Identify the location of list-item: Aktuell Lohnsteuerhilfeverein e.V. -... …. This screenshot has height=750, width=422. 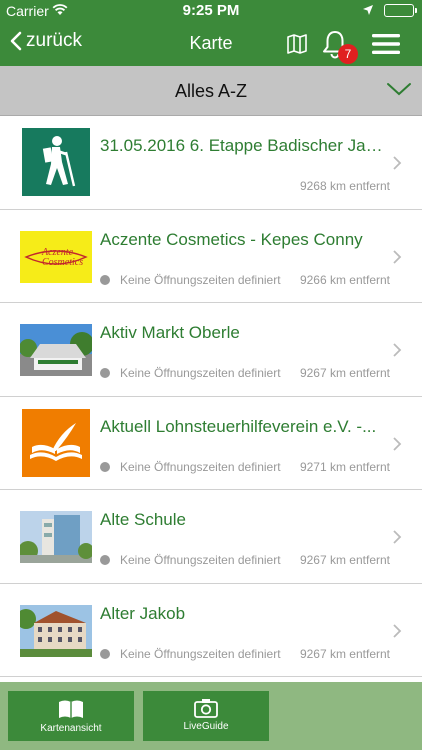
(211, 443).